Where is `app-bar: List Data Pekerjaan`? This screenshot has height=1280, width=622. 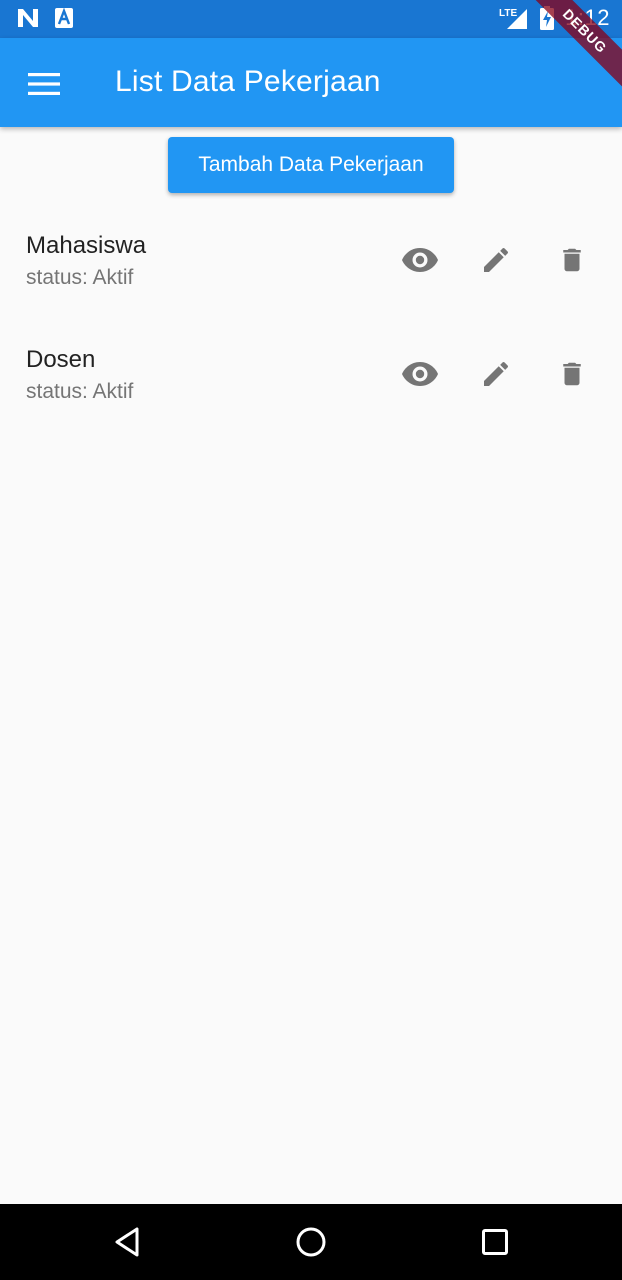 app-bar: List Data Pekerjaan is located at coordinates (311, 82).